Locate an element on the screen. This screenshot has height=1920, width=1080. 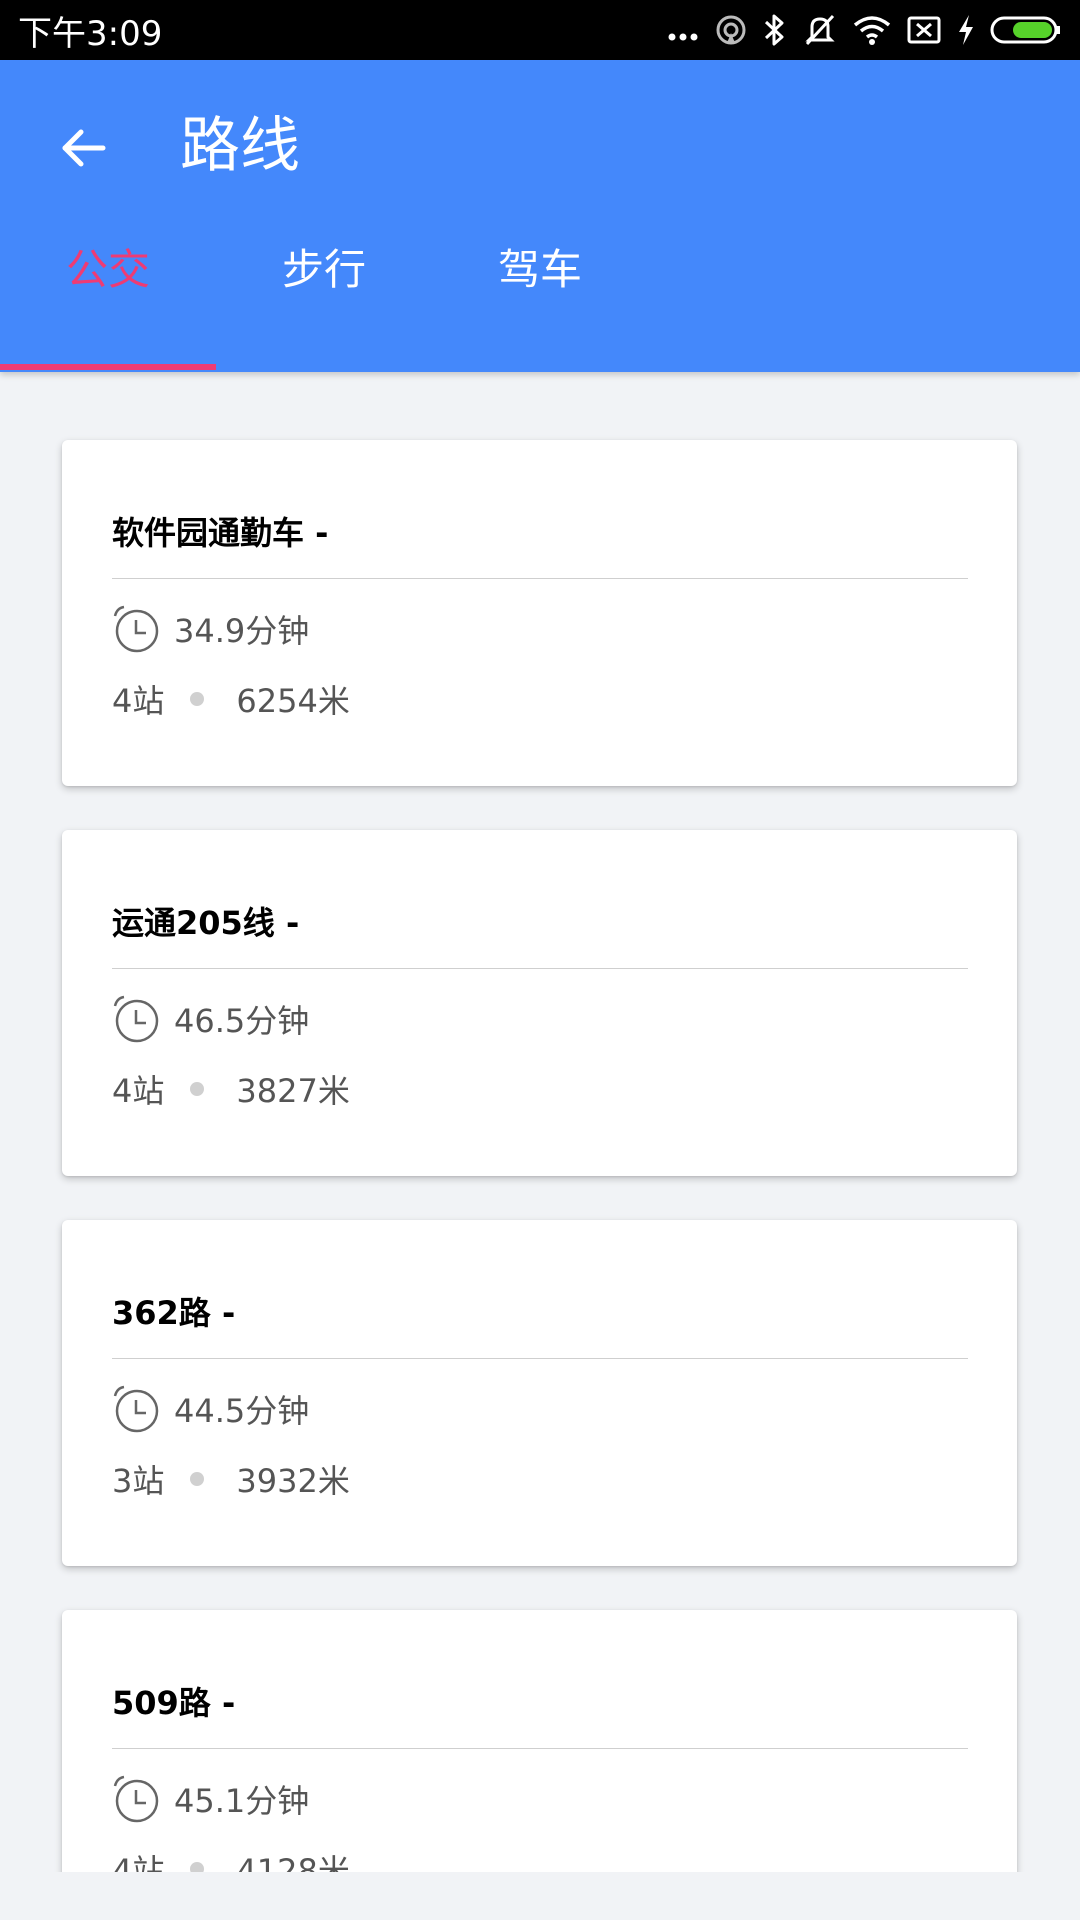
meta-row: 4站 6254米 is located at coordinates (231, 699).